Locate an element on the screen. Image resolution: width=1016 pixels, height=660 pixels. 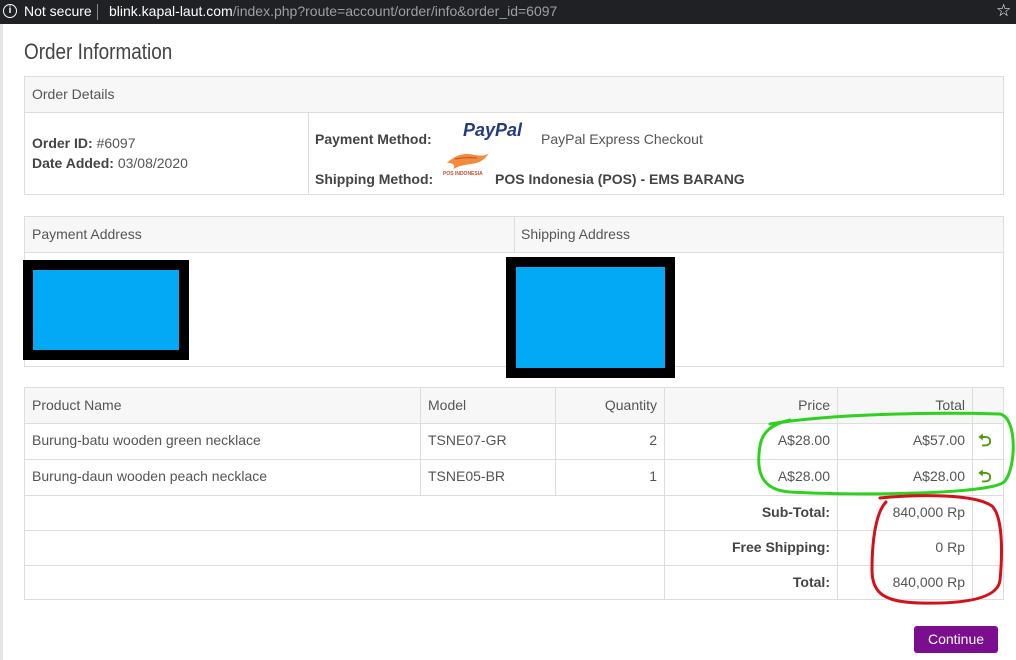
red-highlight-loop is located at coordinates (936, 549).